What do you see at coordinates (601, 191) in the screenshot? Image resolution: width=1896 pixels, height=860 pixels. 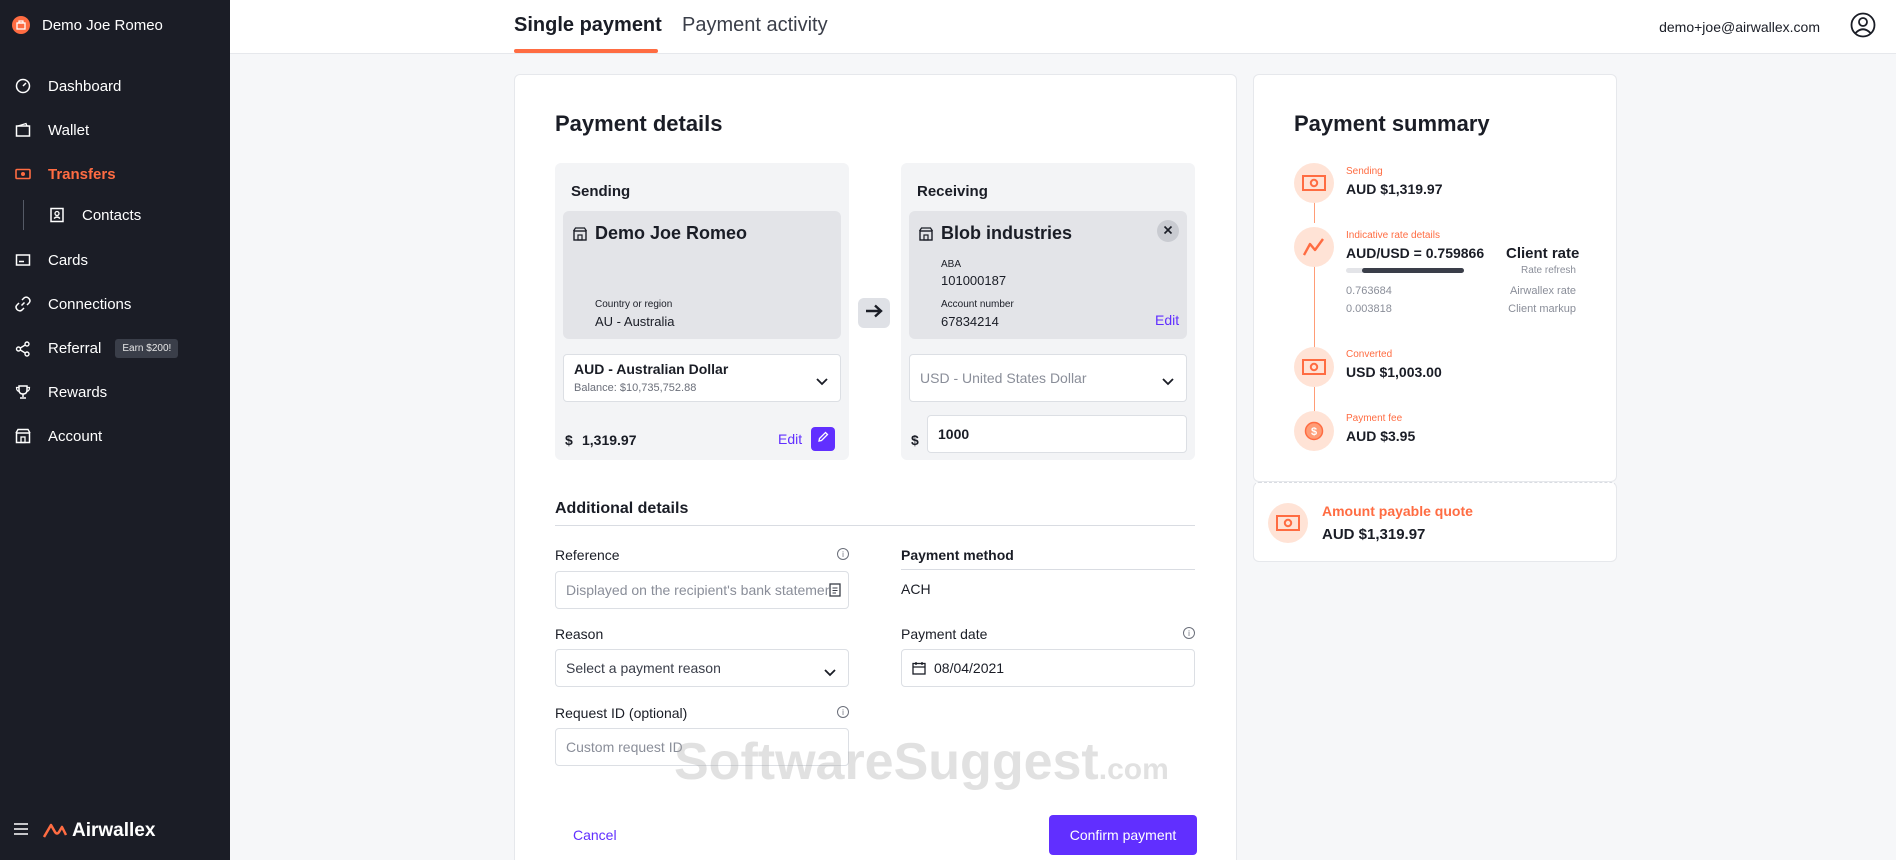 I see `sending-title: Sending` at bounding box center [601, 191].